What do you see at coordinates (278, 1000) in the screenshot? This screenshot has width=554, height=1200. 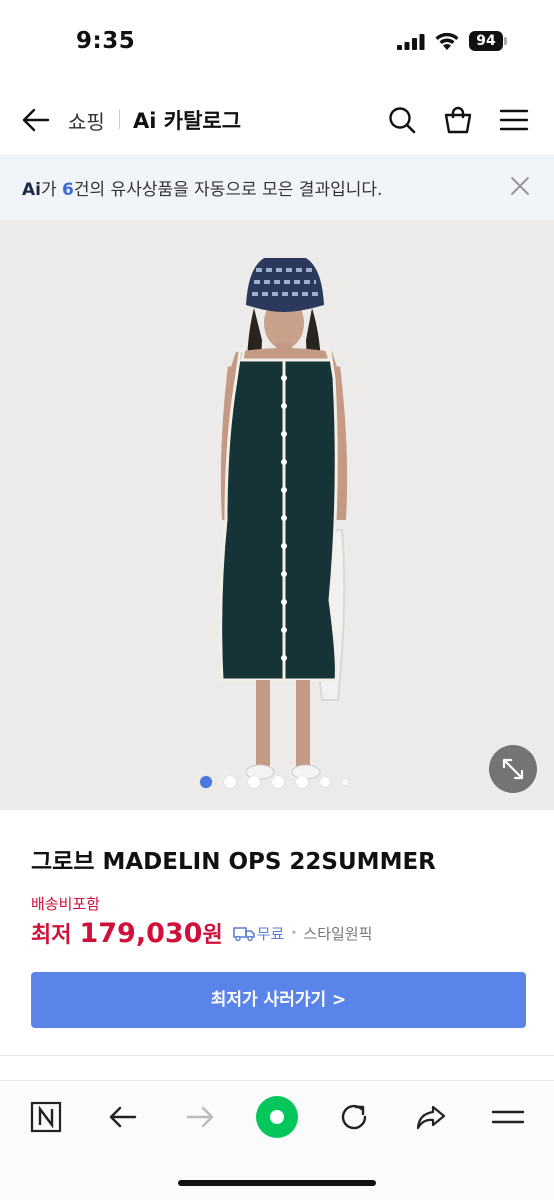 I see `lowest-price-buy-button: 최저가 사러가기 >` at bounding box center [278, 1000].